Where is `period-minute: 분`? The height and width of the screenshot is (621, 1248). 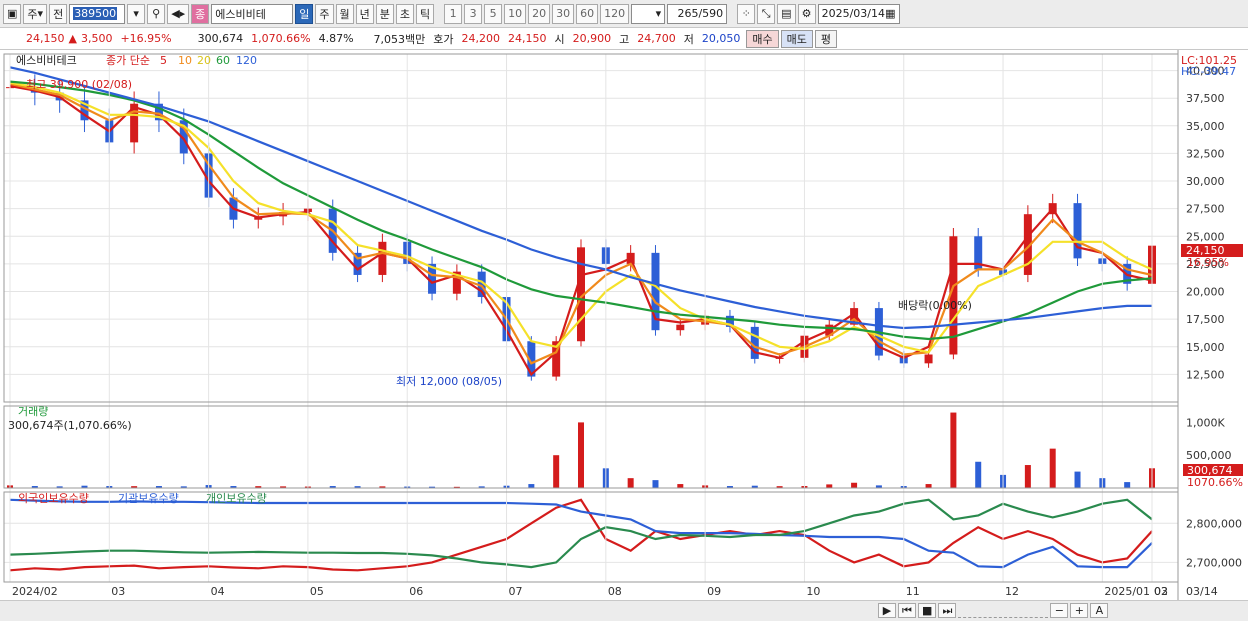 period-minute: 분 is located at coordinates (384, 13).